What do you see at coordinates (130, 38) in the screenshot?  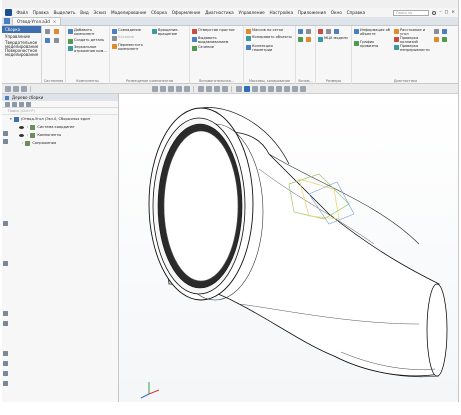 I see `tangency-button: Касание` at bounding box center [130, 38].